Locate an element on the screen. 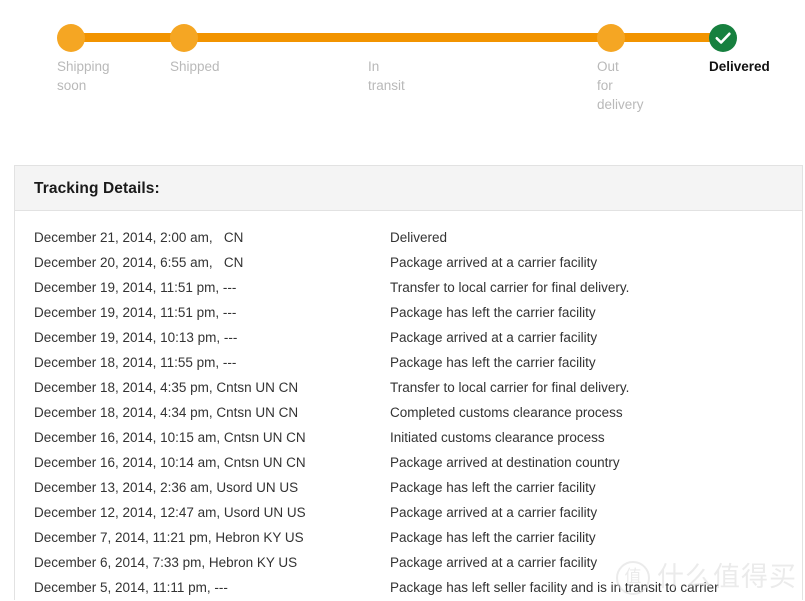 The height and width of the screenshot is (601, 805). tracking-event-date: December 18, 2014, 11:55 pm, --- is located at coordinates (135, 362).